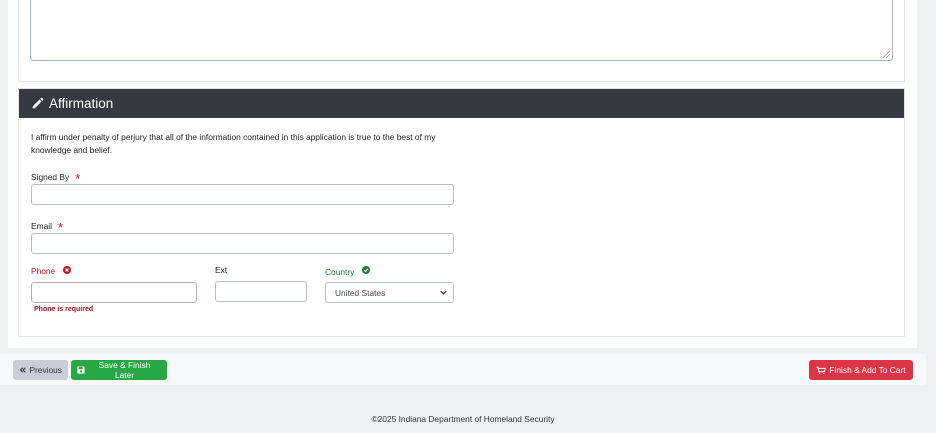  What do you see at coordinates (461, 103) in the screenshot?
I see `affirmation-header: Affirmation` at bounding box center [461, 103].